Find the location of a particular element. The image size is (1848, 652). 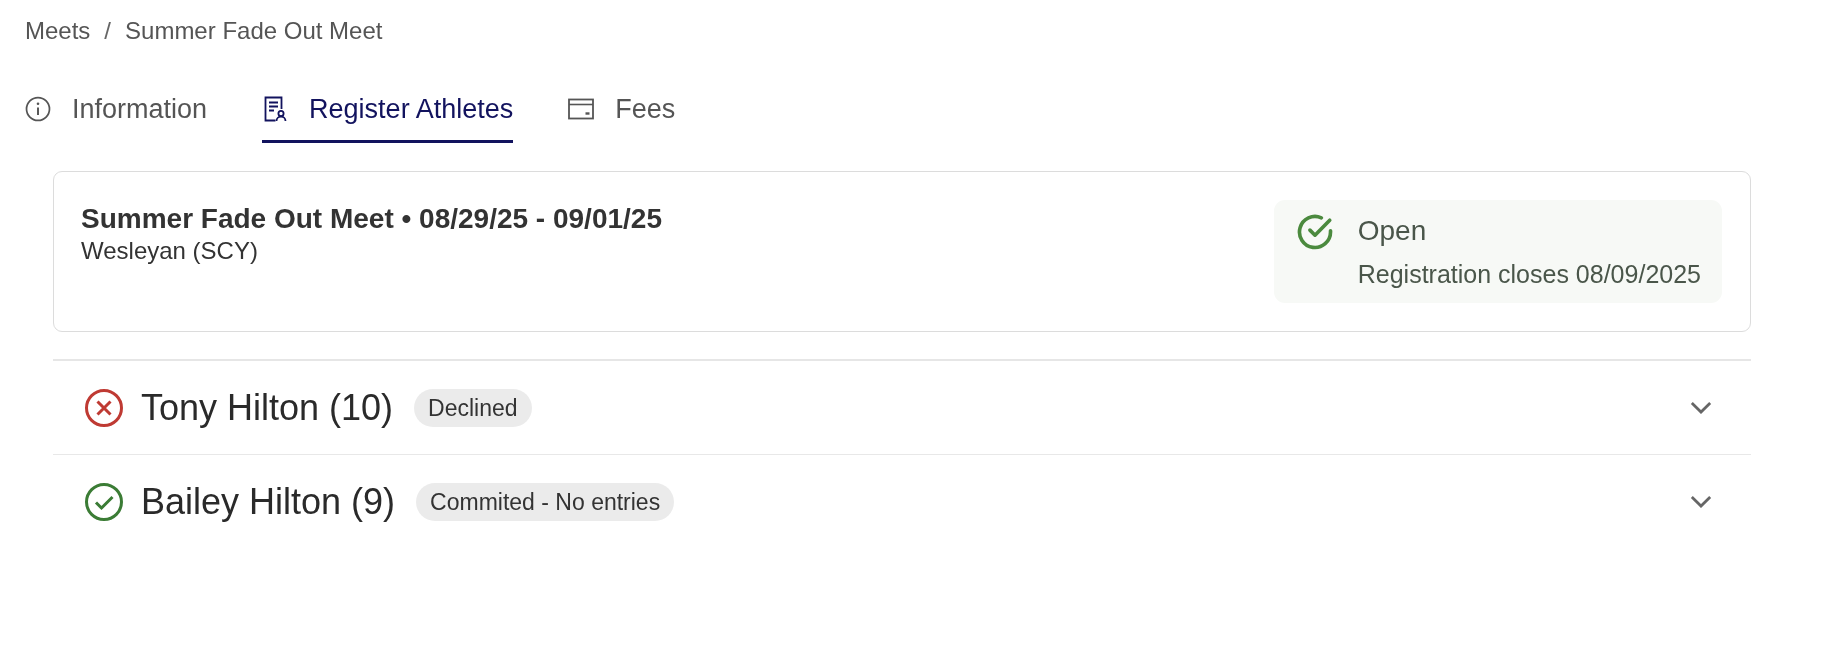

tab: Information is located at coordinates (116, 111).